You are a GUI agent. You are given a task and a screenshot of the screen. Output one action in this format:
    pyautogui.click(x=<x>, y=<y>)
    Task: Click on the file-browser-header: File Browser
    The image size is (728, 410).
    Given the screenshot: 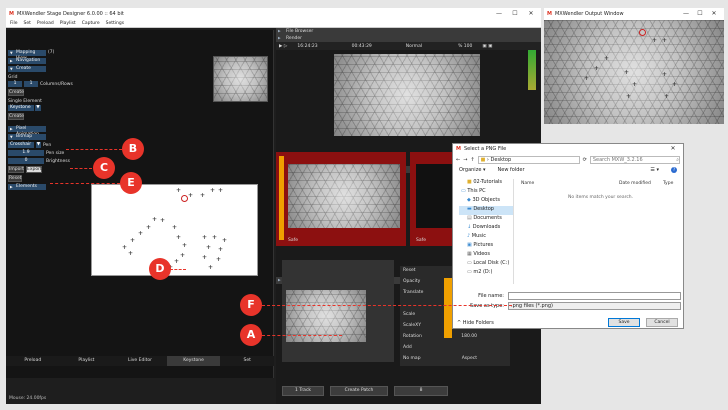 What is the action you would take?
    pyautogui.click(x=408, y=31)
    